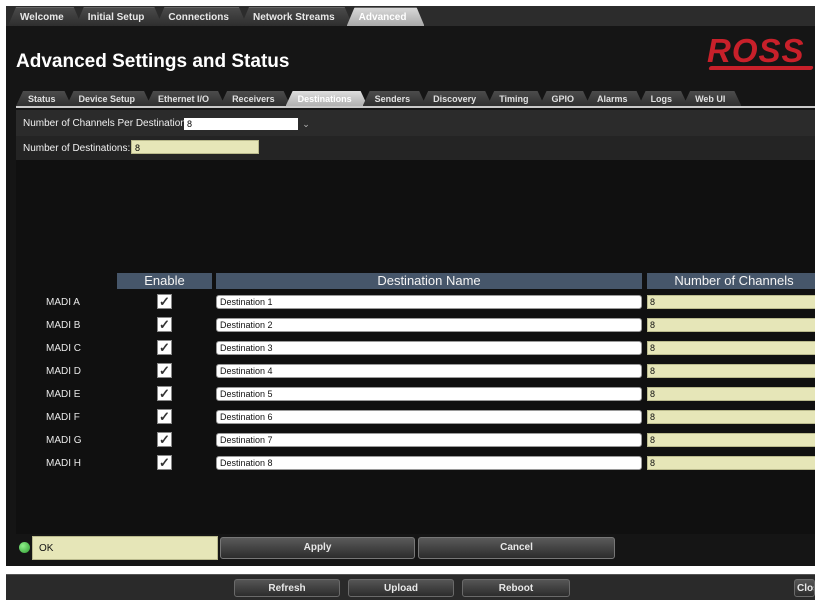 This screenshot has width=815, height=602. What do you see at coordinates (429, 440) in the screenshot?
I see `destination-name-input: Destination 7` at bounding box center [429, 440].